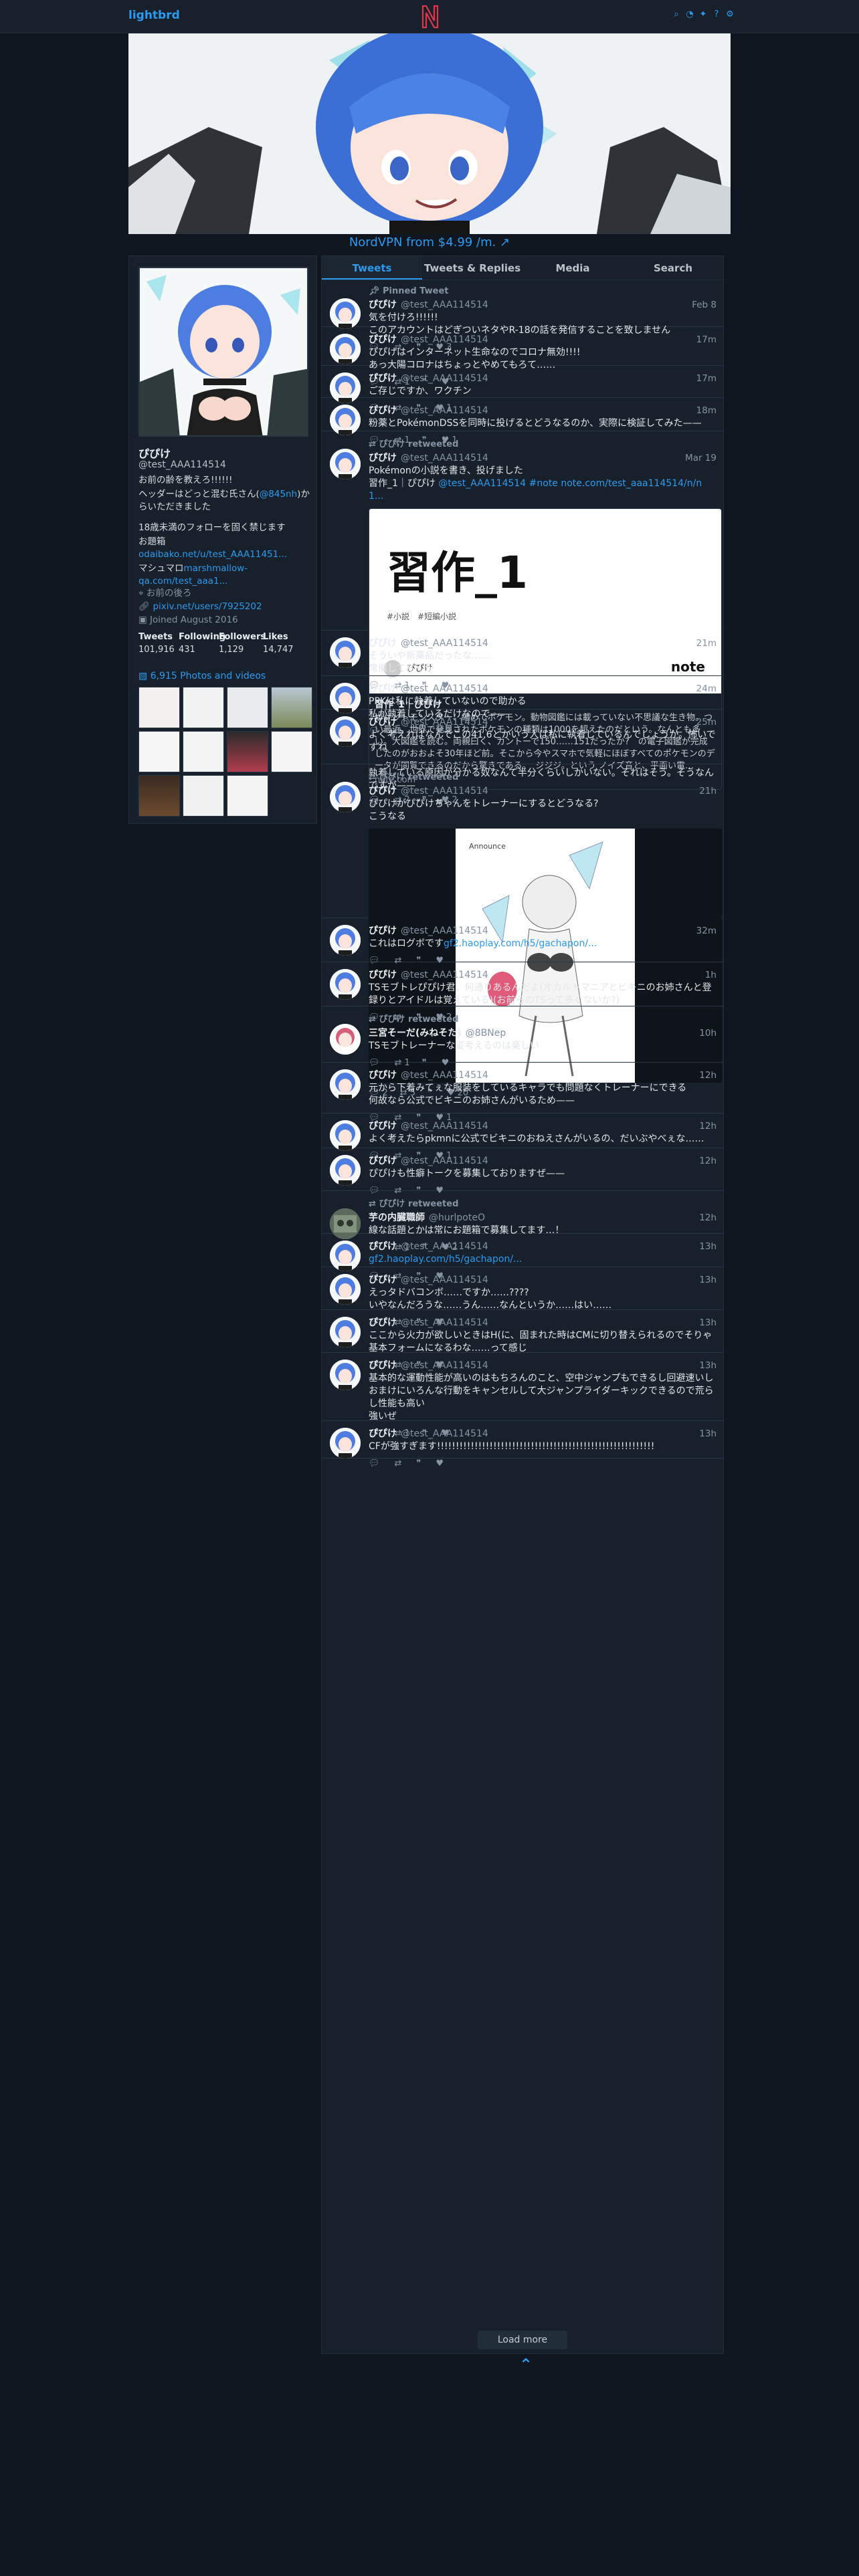 Image resolution: width=859 pixels, height=2576 pixels. Describe the element at coordinates (708, 791) in the screenshot. I see `tweet-time: 21h` at that location.